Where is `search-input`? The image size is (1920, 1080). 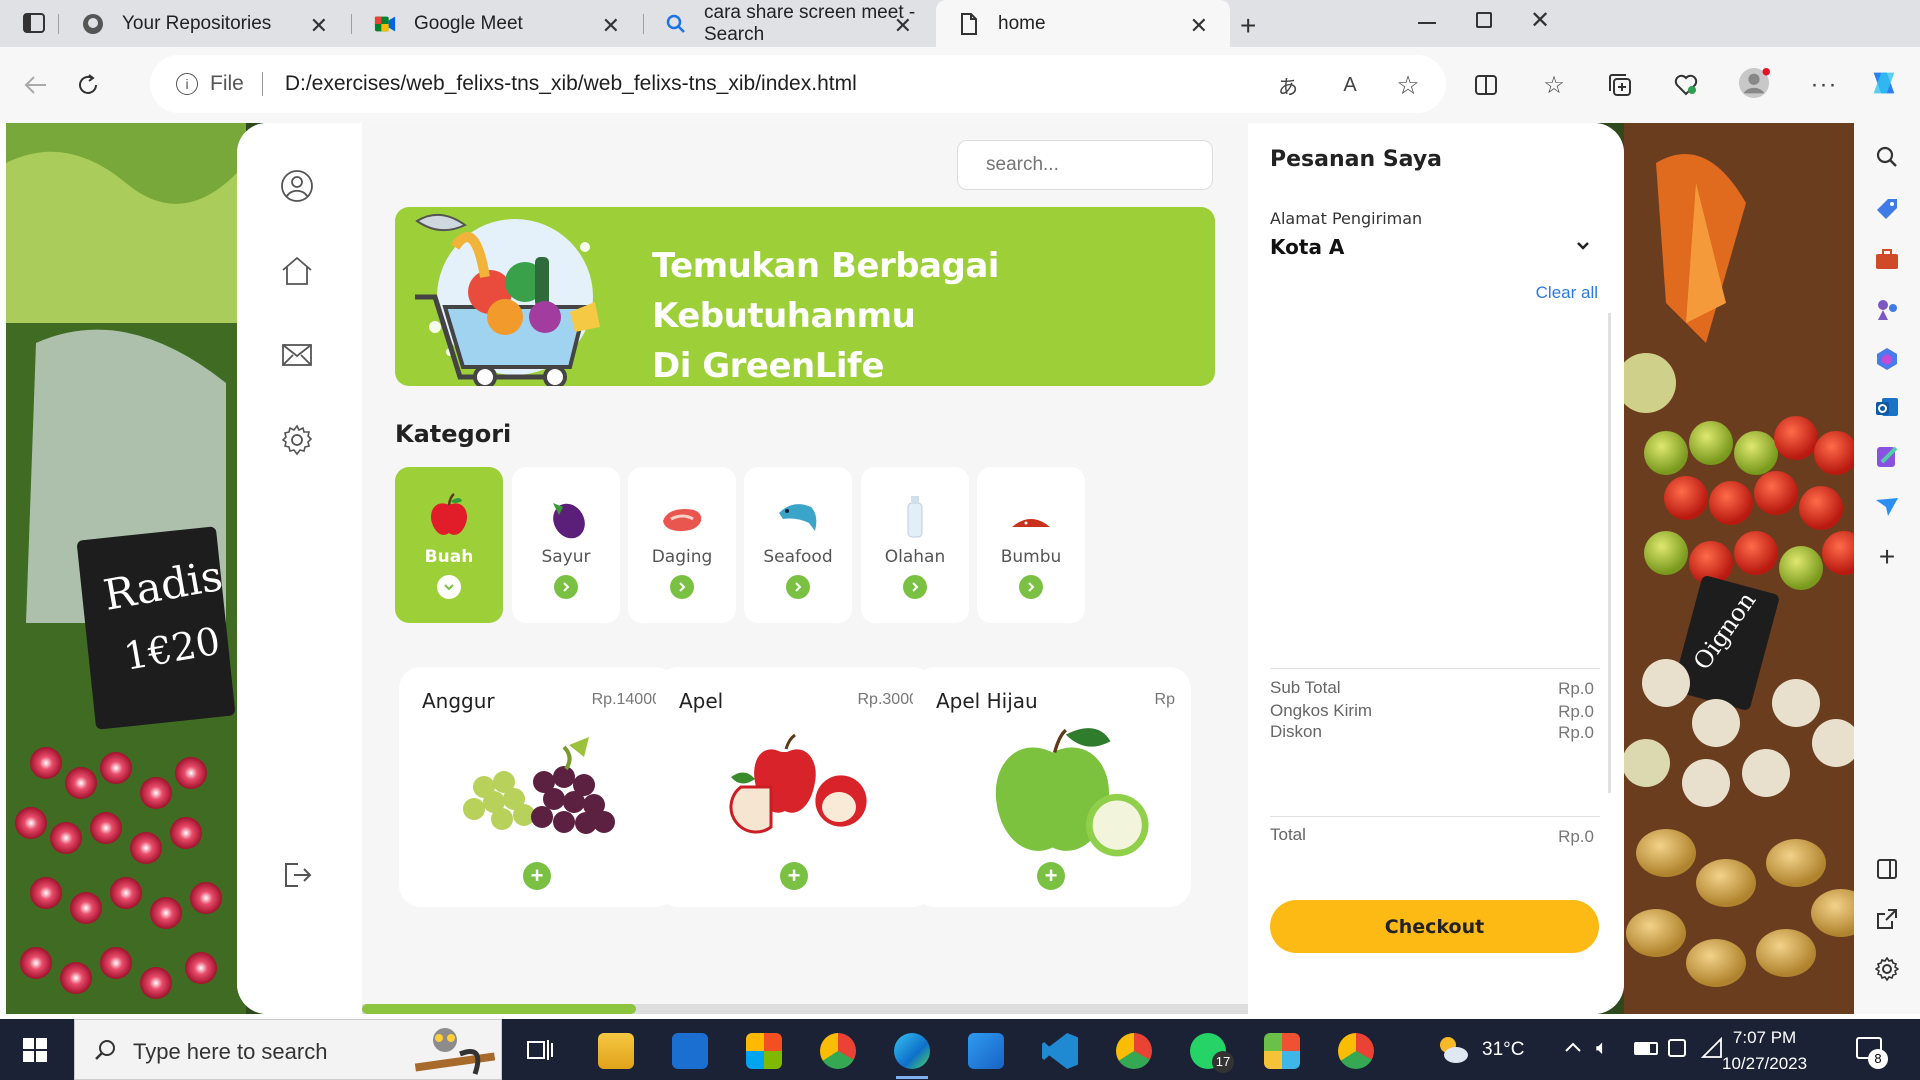
search-input is located at coordinates (1085, 165).